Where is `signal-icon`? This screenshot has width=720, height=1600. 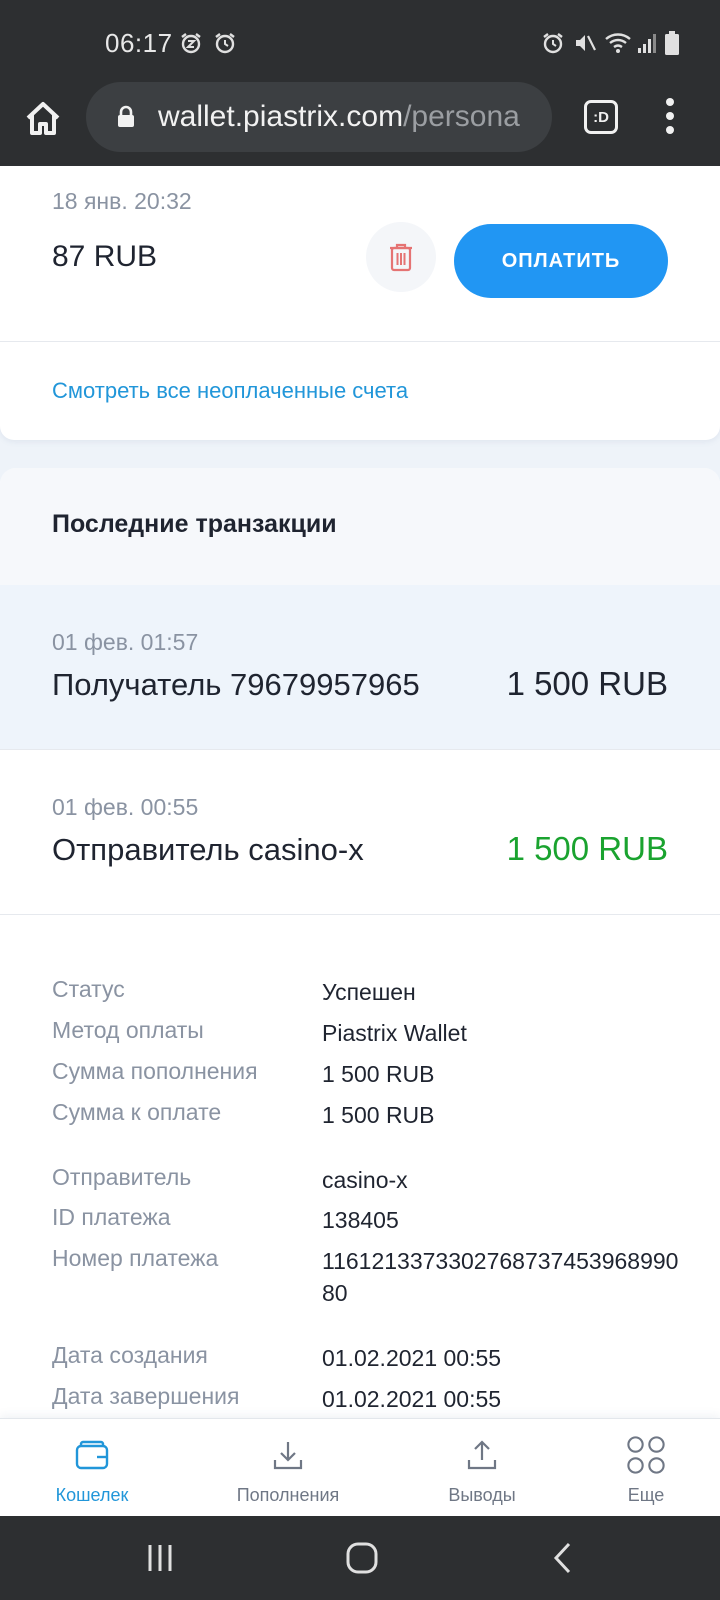
signal-icon is located at coordinates (647, 43).